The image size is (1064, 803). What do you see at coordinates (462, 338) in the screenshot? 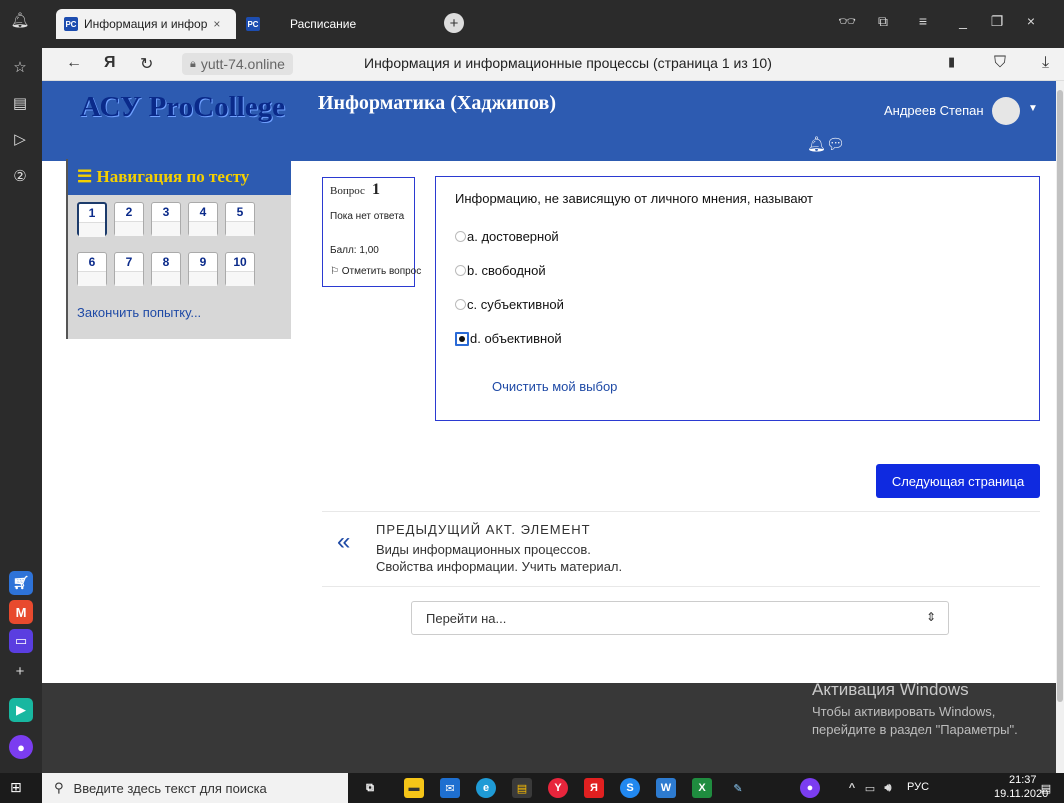
I see `radio-button-selected` at bounding box center [462, 338].